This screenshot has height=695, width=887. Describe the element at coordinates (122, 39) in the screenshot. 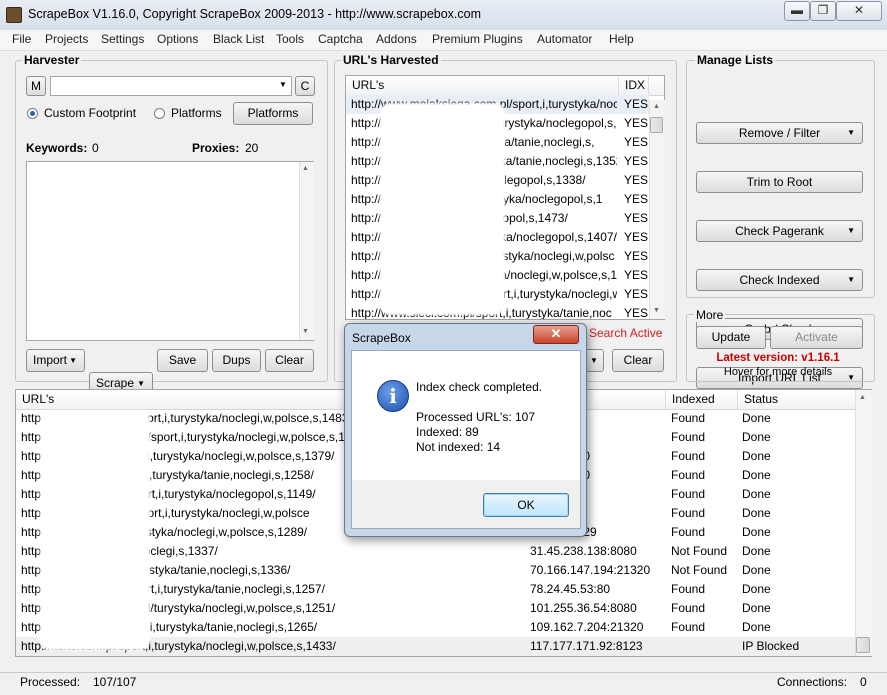

I see `menu-settings: Settings` at that location.